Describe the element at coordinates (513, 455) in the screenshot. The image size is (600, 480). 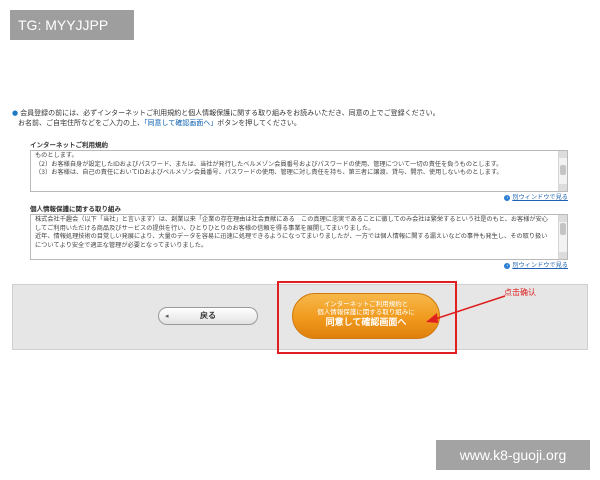
I see `footer-watermark-tag: www.k8-guoji.org` at that location.